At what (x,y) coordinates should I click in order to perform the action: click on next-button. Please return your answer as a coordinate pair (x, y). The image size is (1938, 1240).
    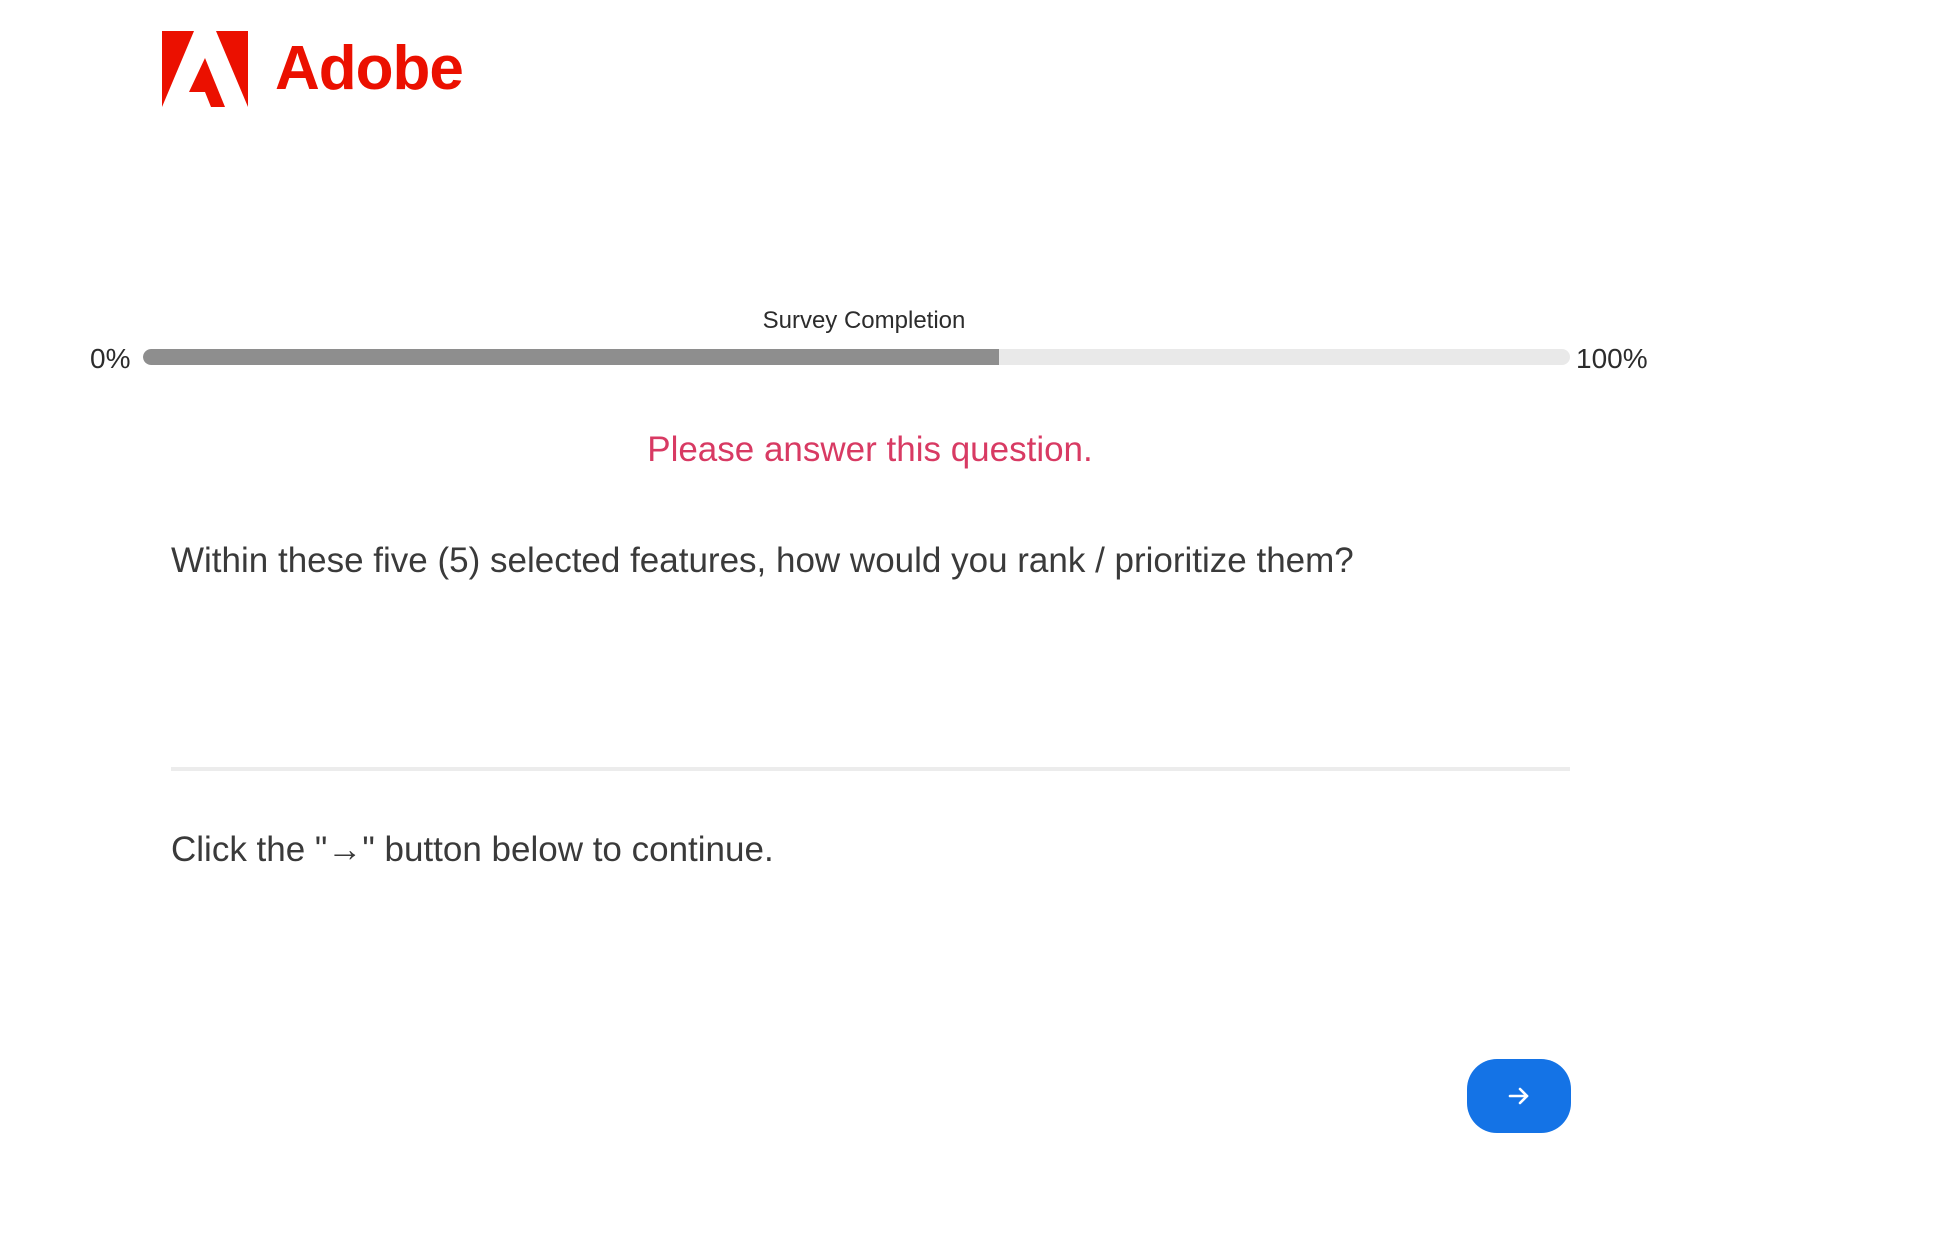
    Looking at the image, I should click on (1519, 1096).